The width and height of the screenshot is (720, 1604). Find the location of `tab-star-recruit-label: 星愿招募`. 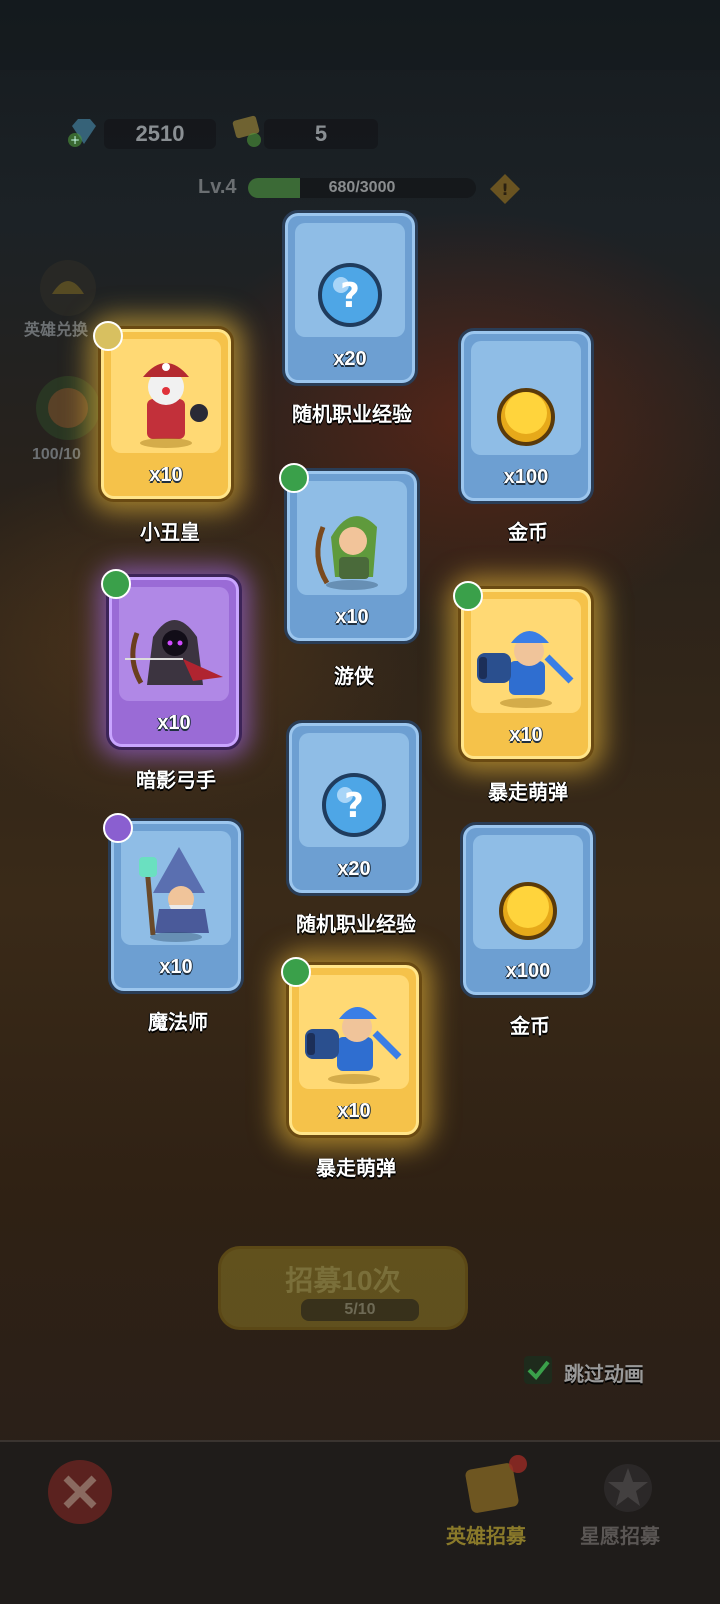

tab-star-recruit-label: 星愿招募 is located at coordinates (620, 1537).